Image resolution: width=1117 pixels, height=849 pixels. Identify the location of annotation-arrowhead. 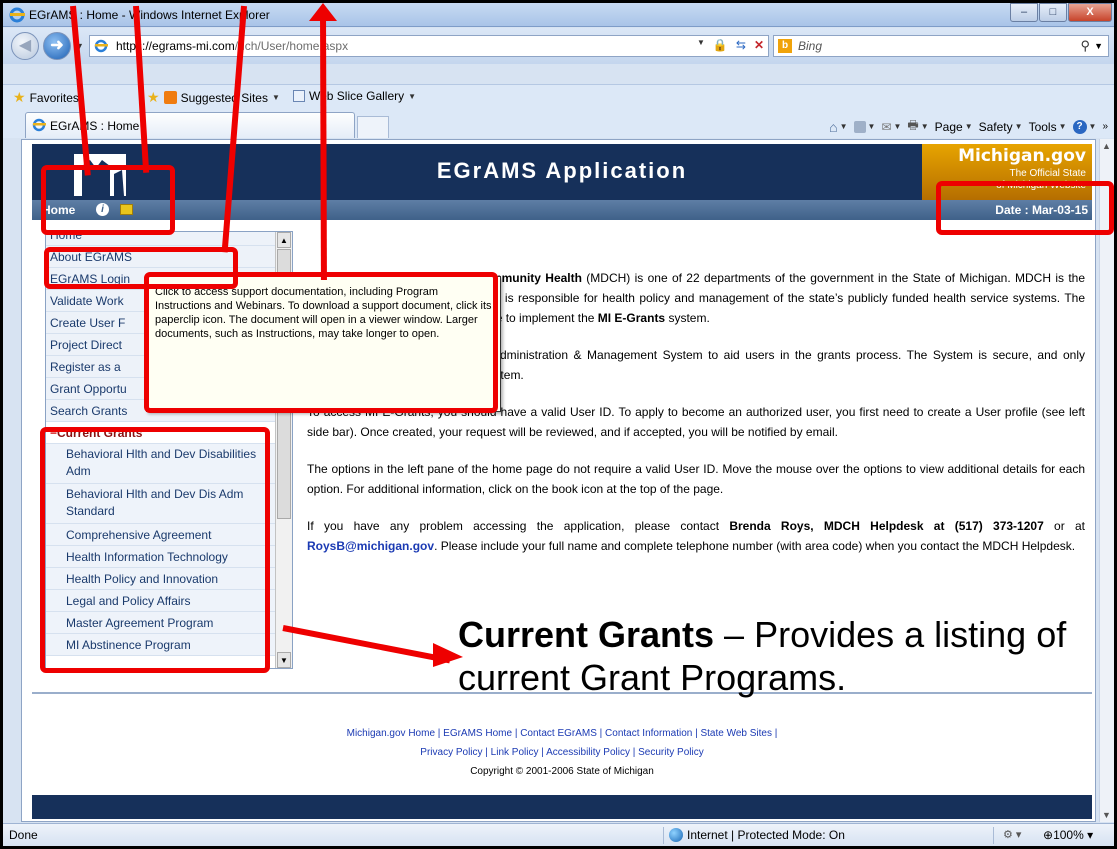
(323, 12).